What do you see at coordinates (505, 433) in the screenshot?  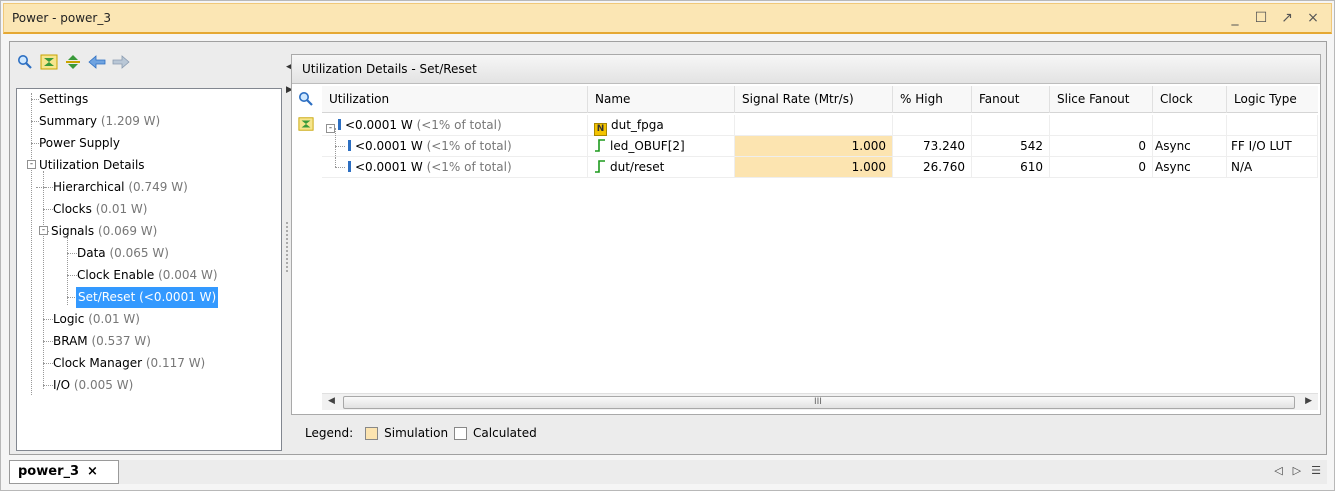 I see `legend-calculated: Calculated` at bounding box center [505, 433].